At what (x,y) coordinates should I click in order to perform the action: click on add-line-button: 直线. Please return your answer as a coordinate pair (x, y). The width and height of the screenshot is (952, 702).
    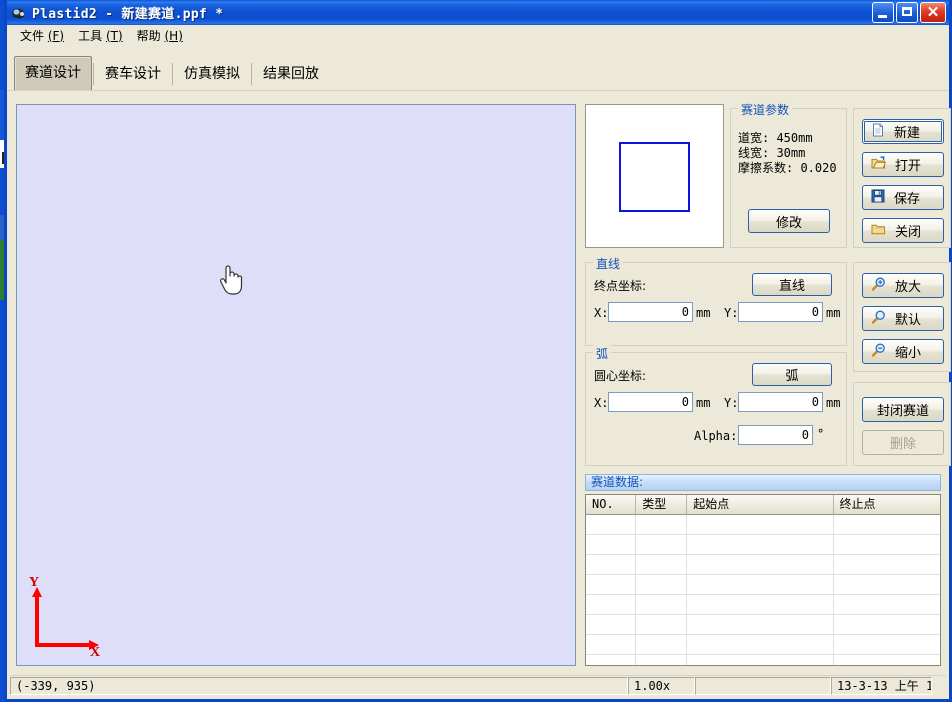
    Looking at the image, I should click on (792, 284).